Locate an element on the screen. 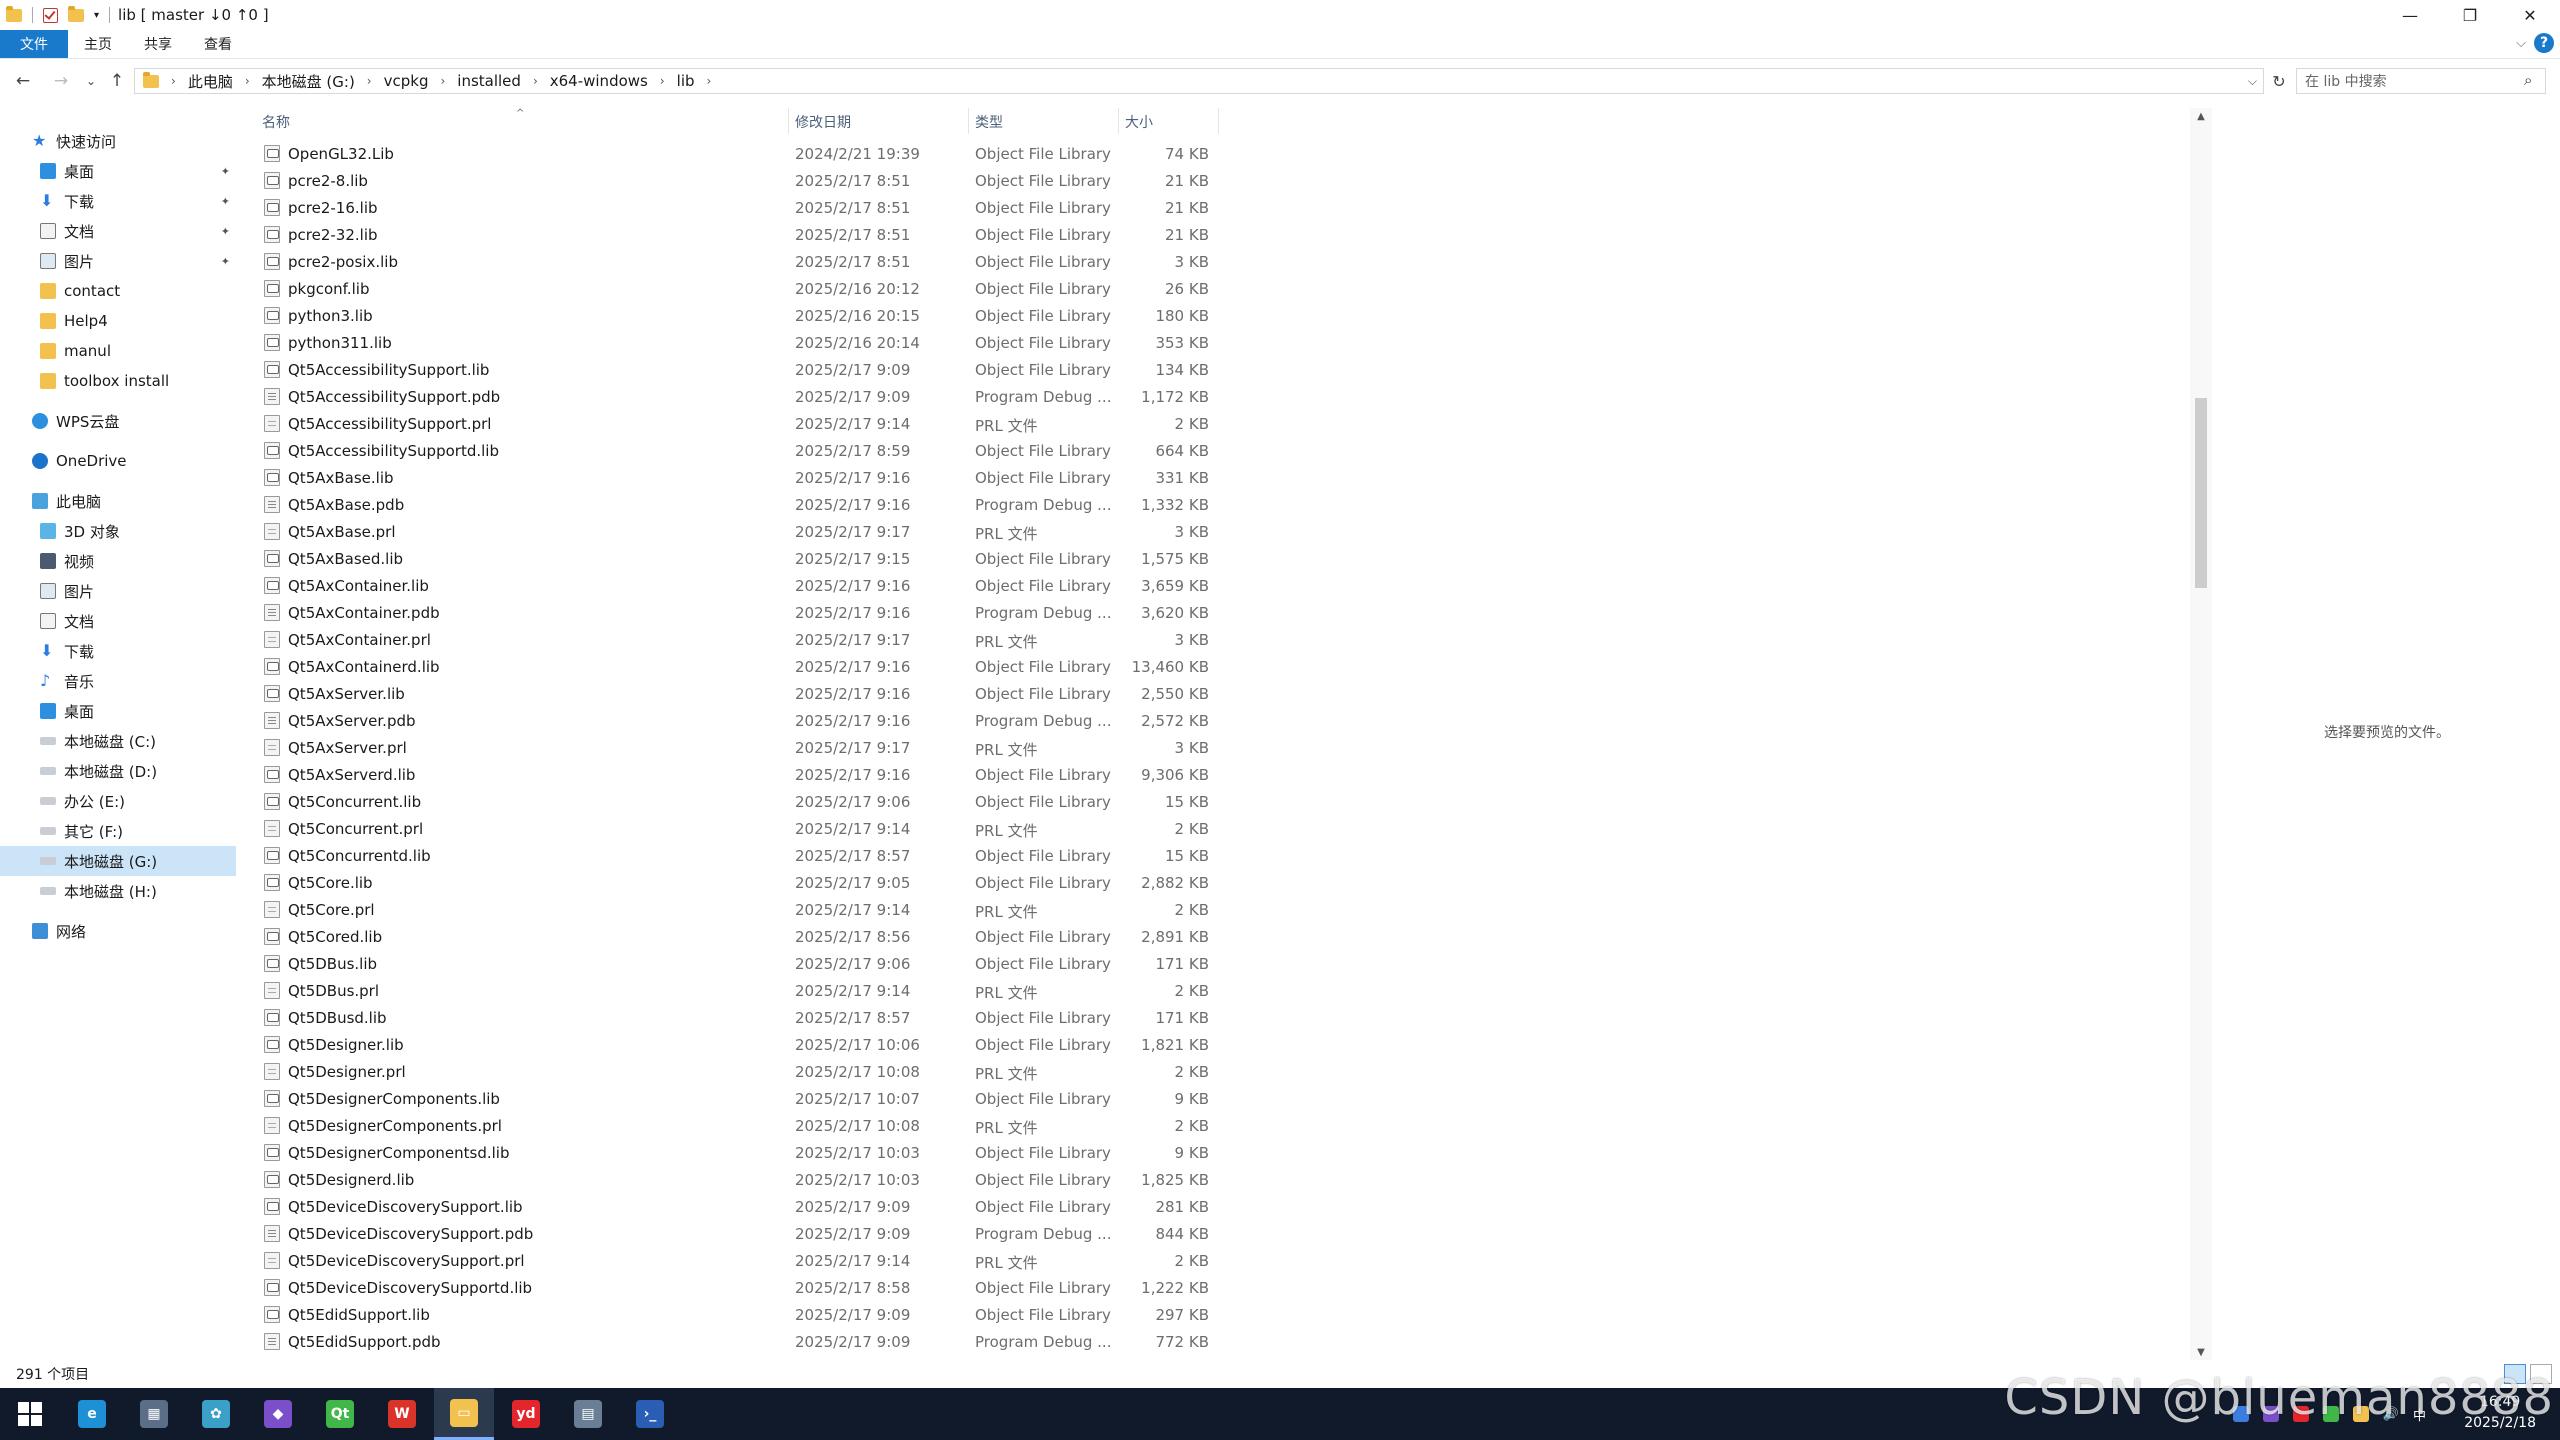 This screenshot has height=1440, width=2560. nav-item-desktop-pc: 桌面 is located at coordinates (118, 711).